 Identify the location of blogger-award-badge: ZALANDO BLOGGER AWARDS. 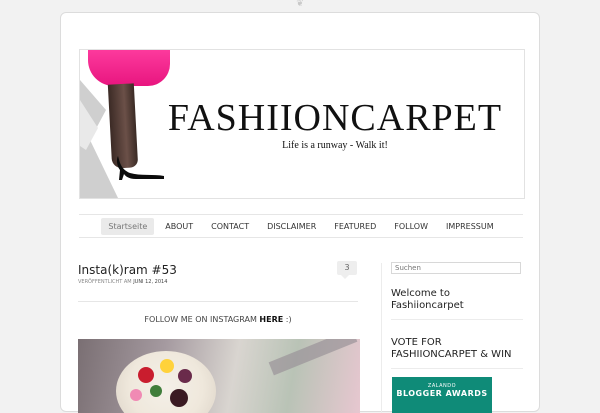
(442, 395).